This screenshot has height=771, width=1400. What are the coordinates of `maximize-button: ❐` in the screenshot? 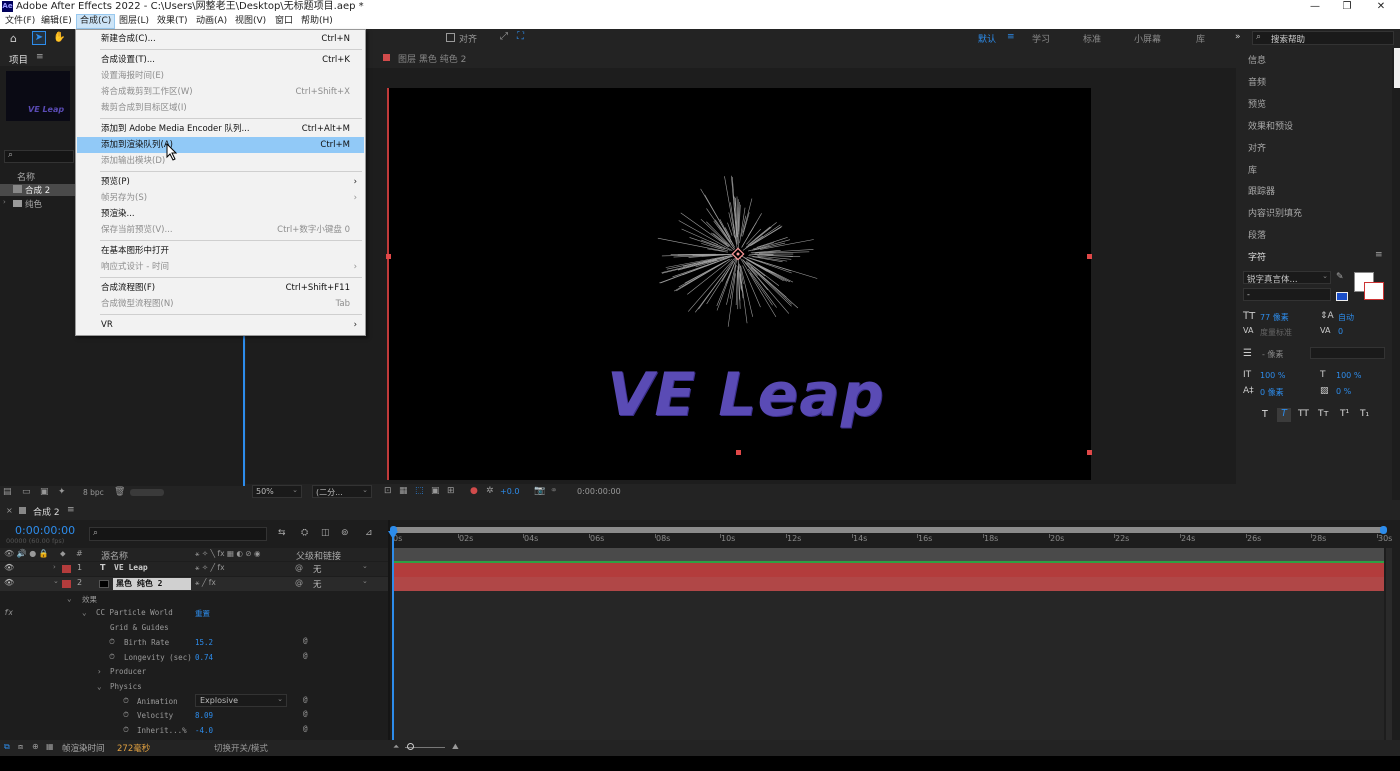 It's located at (1347, 6).